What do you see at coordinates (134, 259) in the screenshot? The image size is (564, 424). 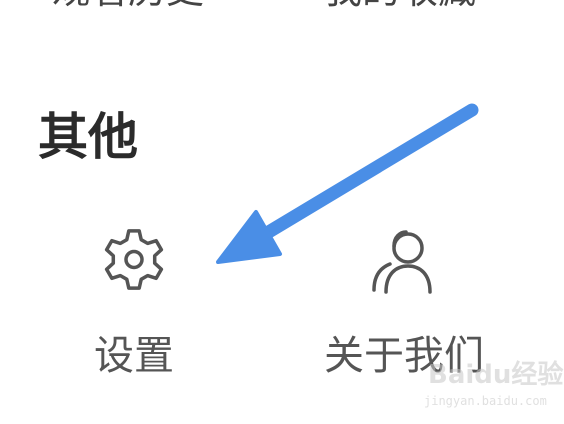 I see `gear-icon` at bounding box center [134, 259].